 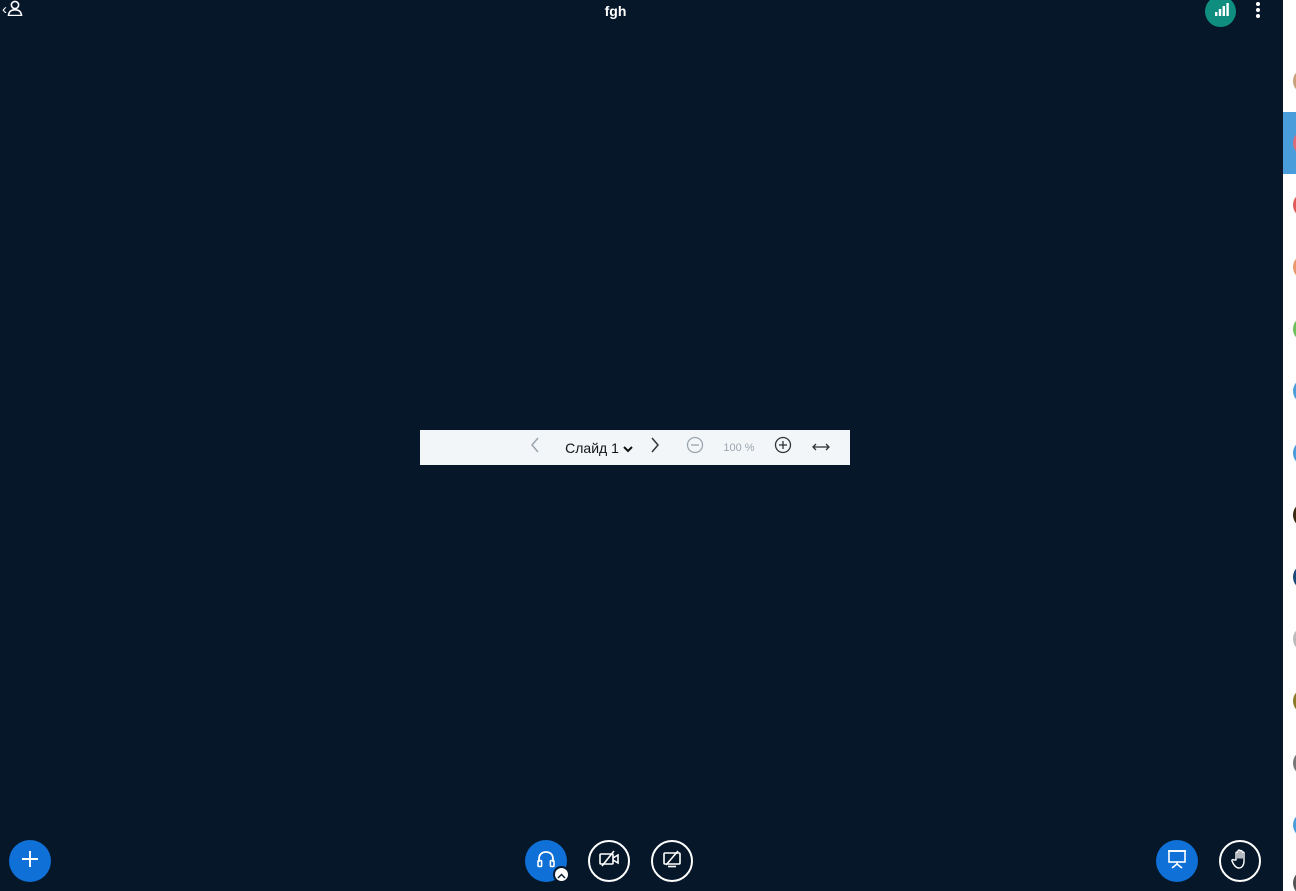 I want to click on audio-options-button, so click(x=561, y=874).